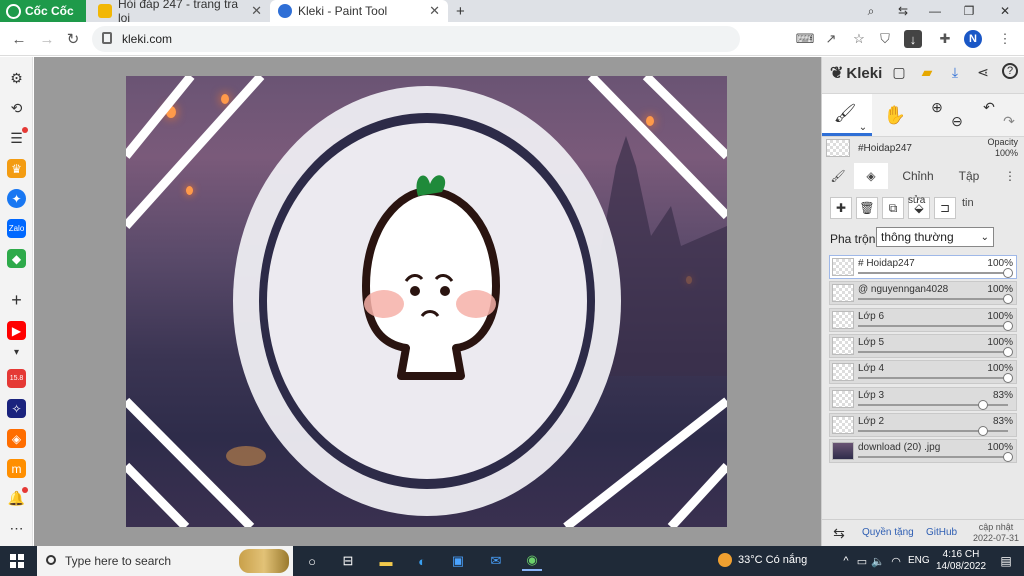  What do you see at coordinates (359, 11) in the screenshot?
I see `tab-kleki: Kleki - Paint Tool ✕` at bounding box center [359, 11].